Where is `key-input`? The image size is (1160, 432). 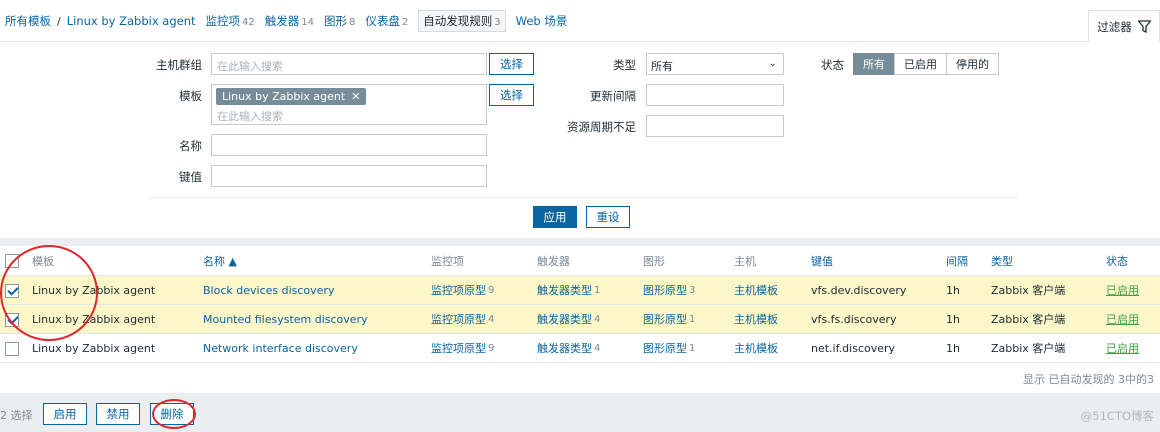 key-input is located at coordinates (349, 176).